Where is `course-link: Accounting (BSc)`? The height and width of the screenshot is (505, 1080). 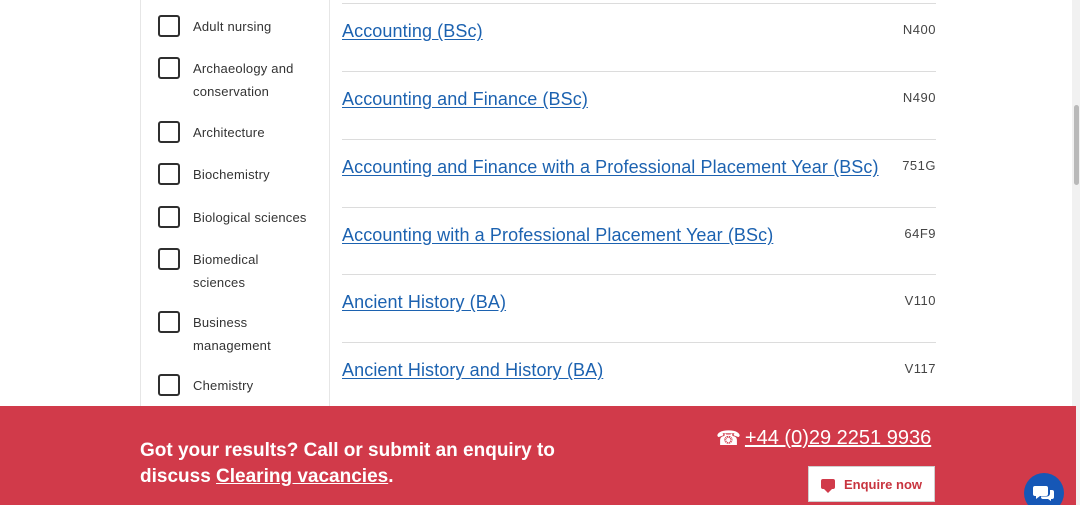 course-link: Accounting (BSc) is located at coordinates (412, 31).